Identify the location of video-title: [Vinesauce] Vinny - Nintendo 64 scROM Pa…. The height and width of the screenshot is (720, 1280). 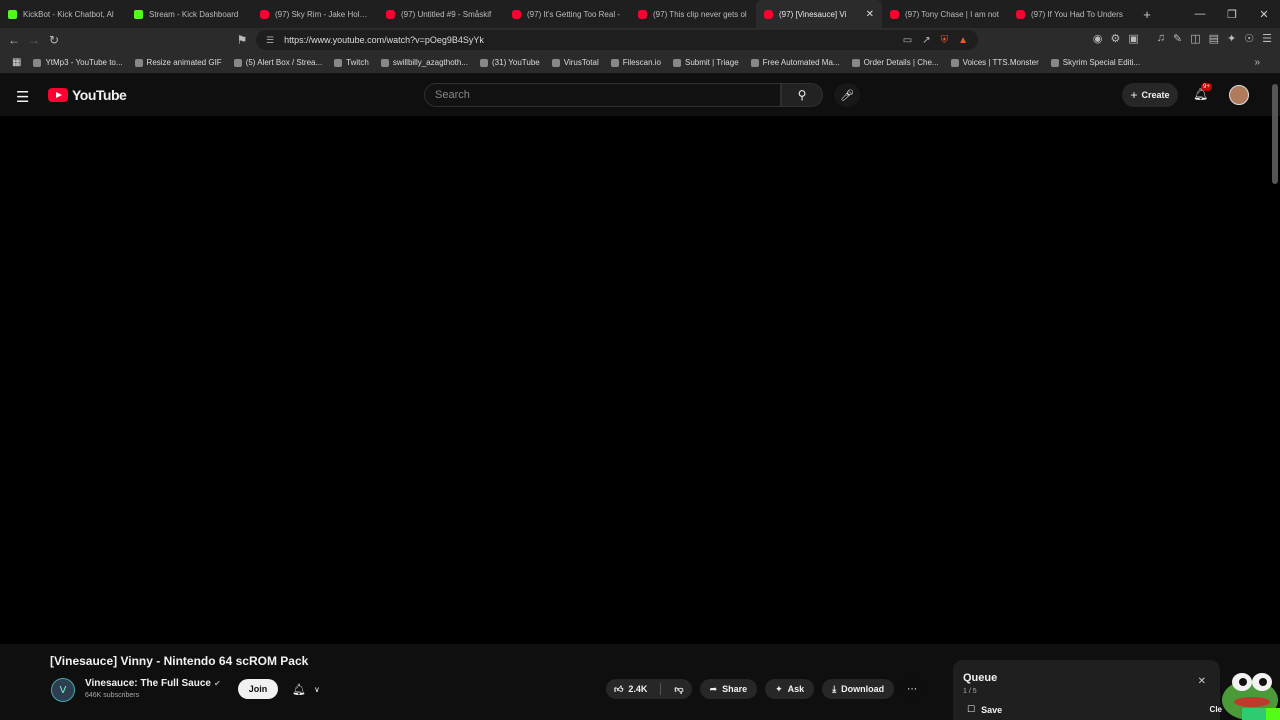
(179, 661).